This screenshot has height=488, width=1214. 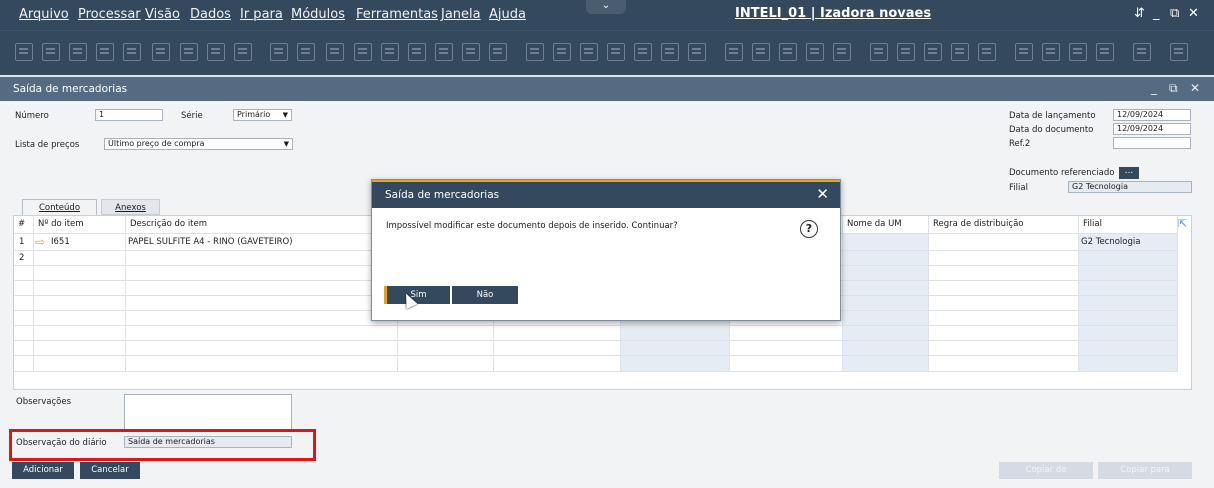 What do you see at coordinates (130, 207) in the screenshot?
I see `tab-anexos: Anexos` at bounding box center [130, 207].